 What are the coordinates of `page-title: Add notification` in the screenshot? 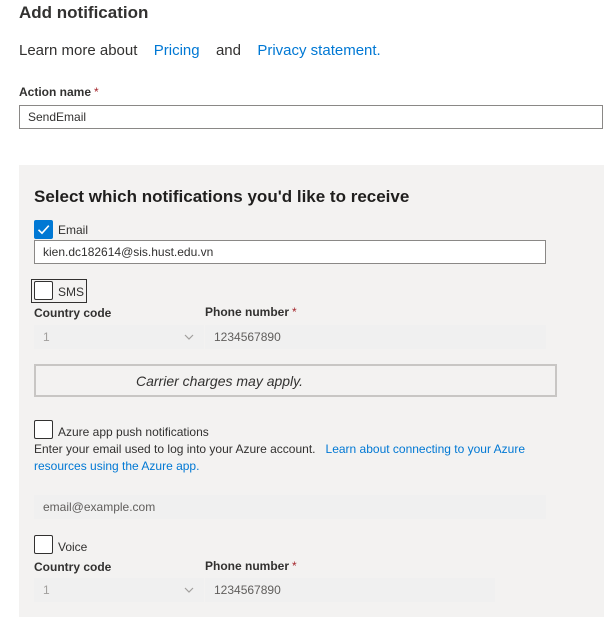 It's located at (84, 12).